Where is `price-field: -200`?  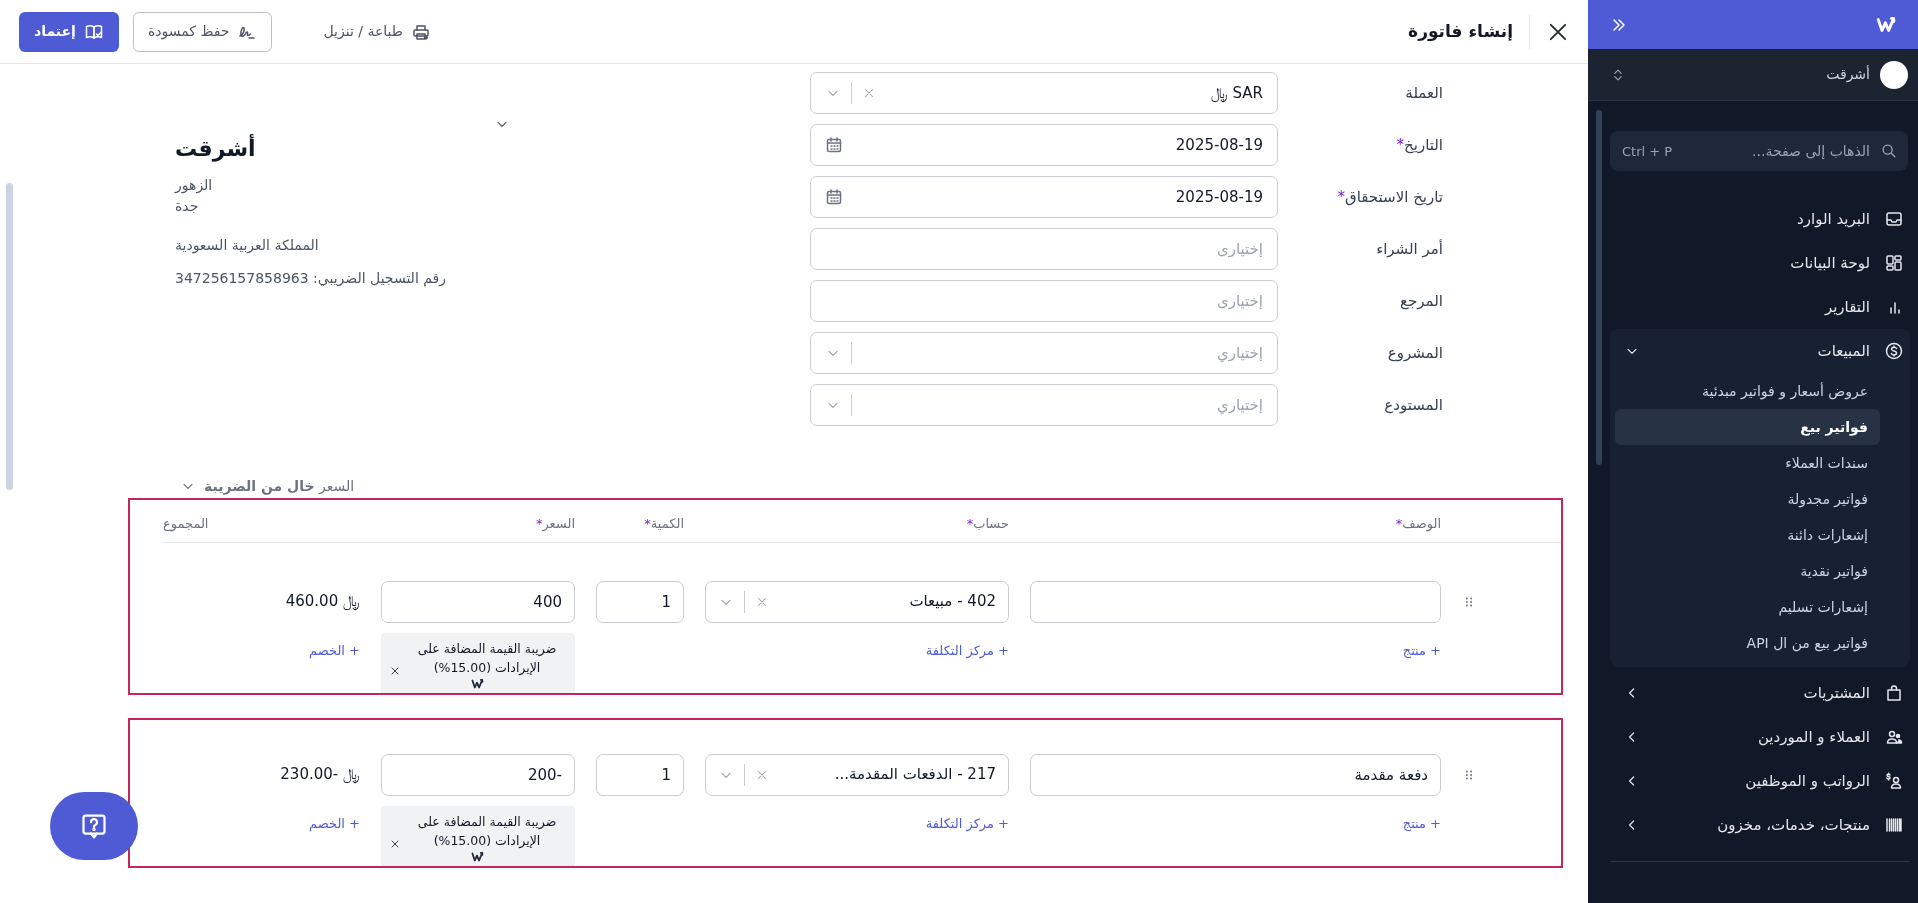
price-field: -200 is located at coordinates (478, 774).